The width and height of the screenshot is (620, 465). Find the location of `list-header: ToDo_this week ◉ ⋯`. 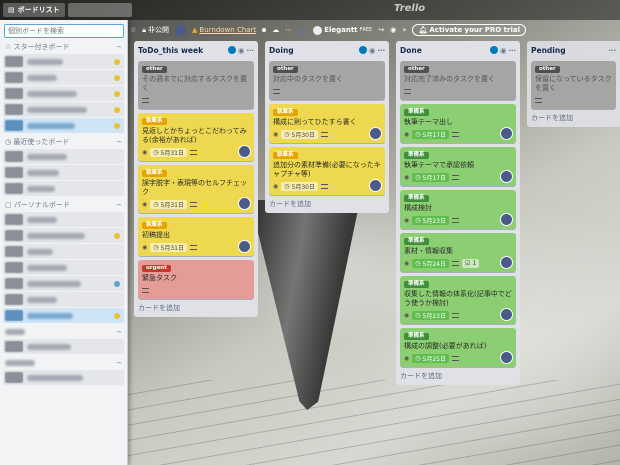

list-header: ToDo_this week ◉ ⋯ is located at coordinates (196, 50).